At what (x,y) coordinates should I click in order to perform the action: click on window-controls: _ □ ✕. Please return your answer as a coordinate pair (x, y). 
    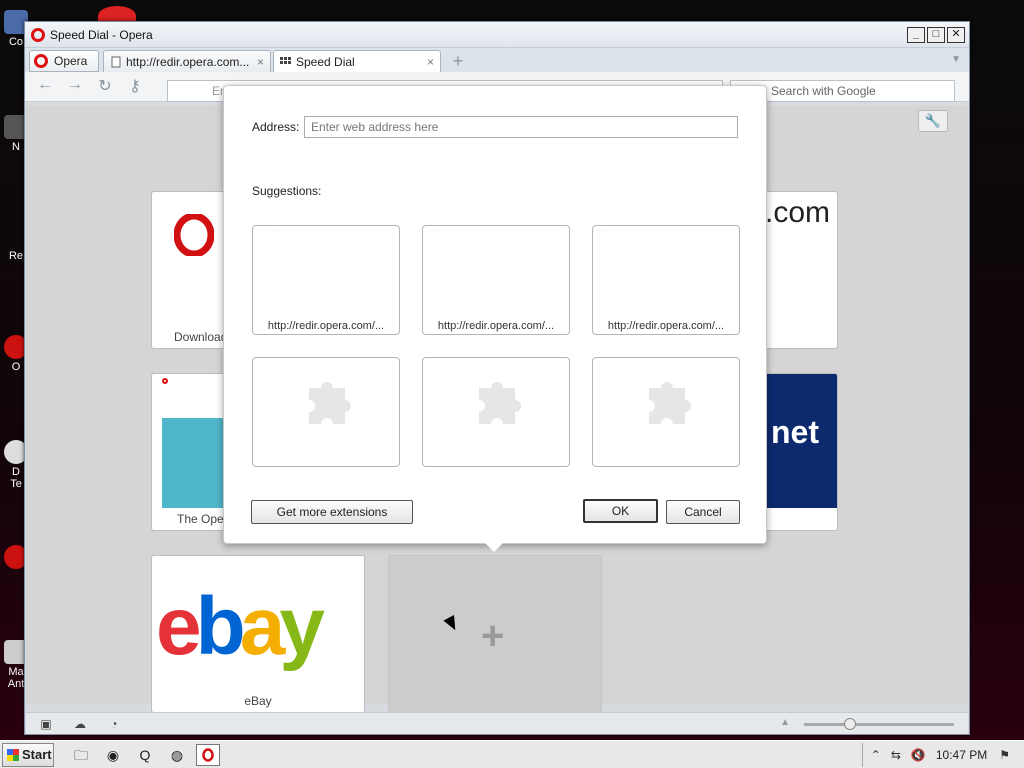
    Looking at the image, I should click on (936, 34).